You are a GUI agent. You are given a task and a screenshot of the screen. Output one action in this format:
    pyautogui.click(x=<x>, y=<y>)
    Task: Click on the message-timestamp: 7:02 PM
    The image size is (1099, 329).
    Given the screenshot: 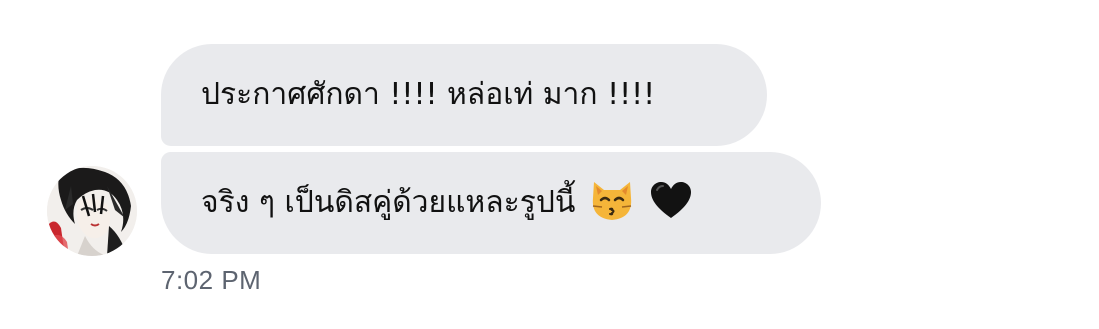 What is the action you would take?
    pyautogui.click(x=211, y=280)
    